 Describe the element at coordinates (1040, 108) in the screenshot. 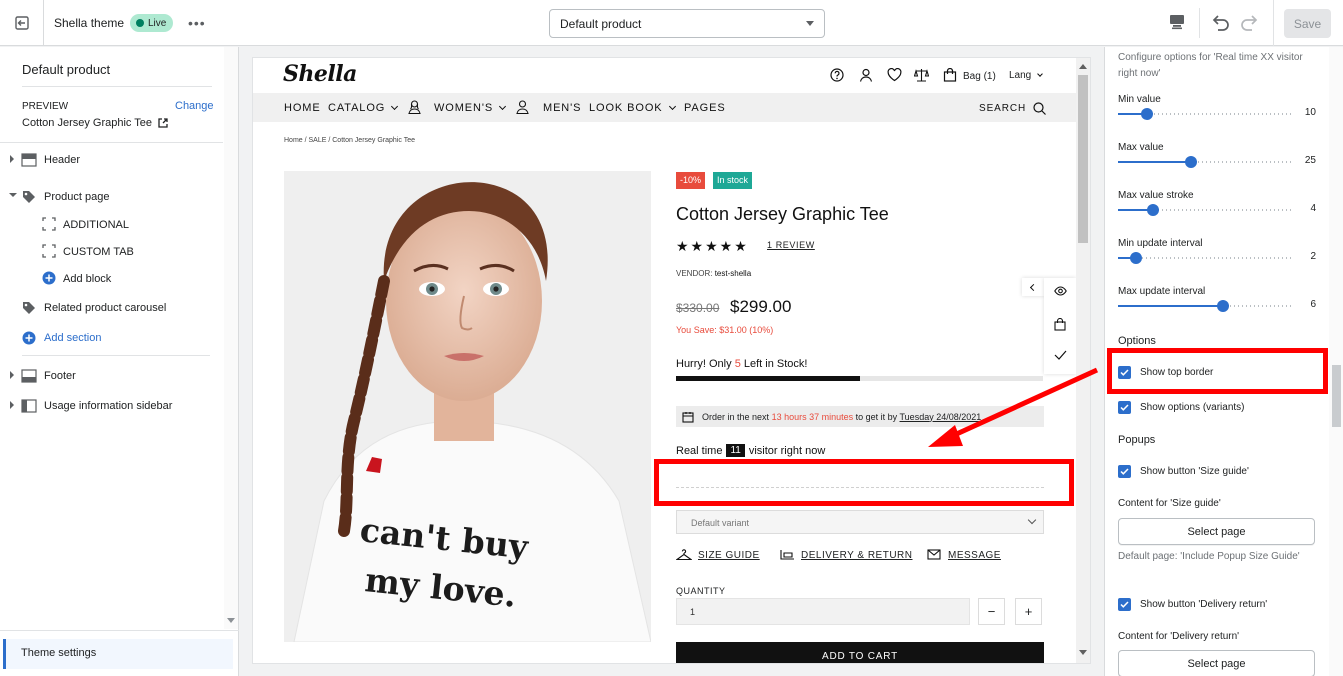

I see `search-icon` at that location.